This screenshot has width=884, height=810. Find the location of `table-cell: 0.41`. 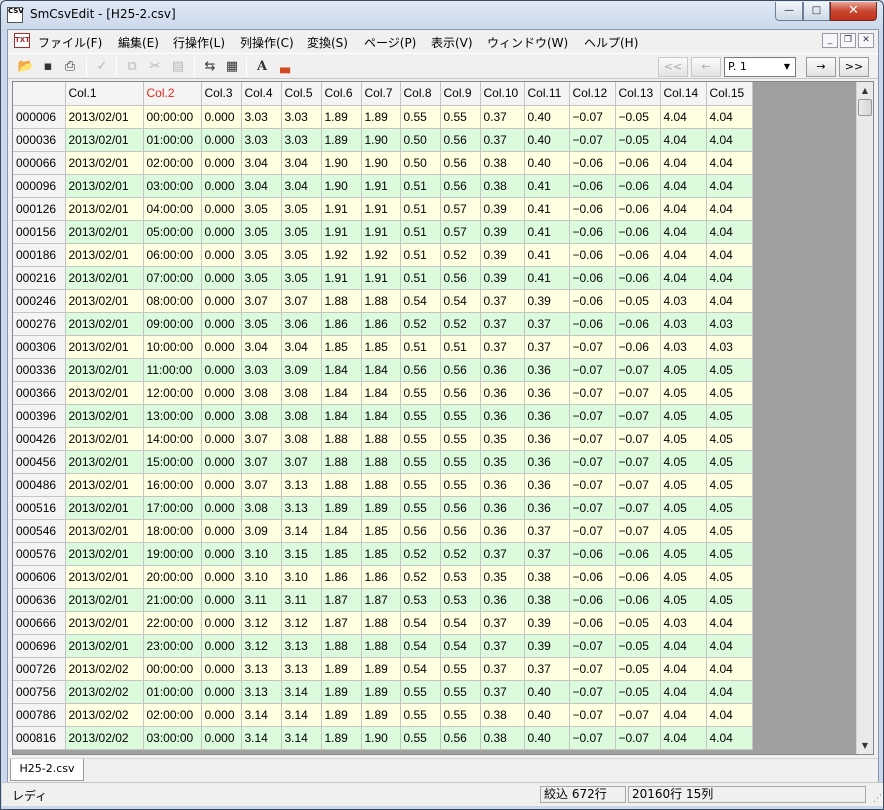

table-cell: 0.41 is located at coordinates (547, 232).